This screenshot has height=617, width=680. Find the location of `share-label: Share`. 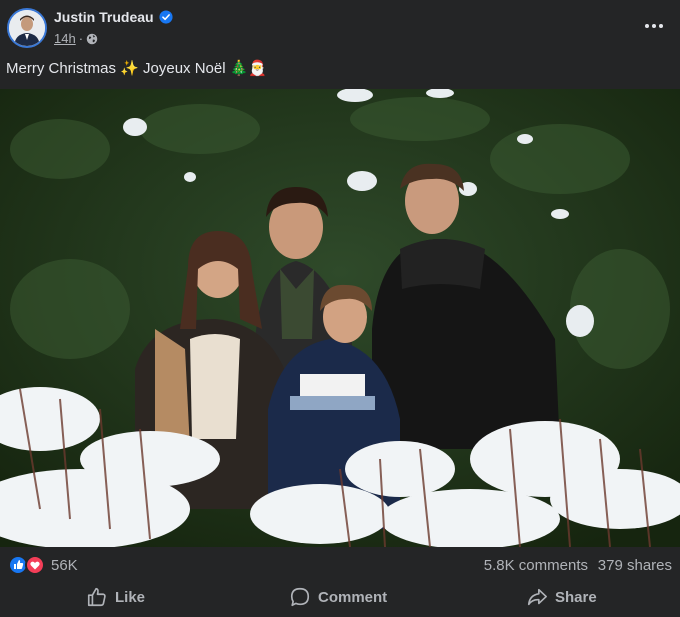

share-label: Share is located at coordinates (576, 597).